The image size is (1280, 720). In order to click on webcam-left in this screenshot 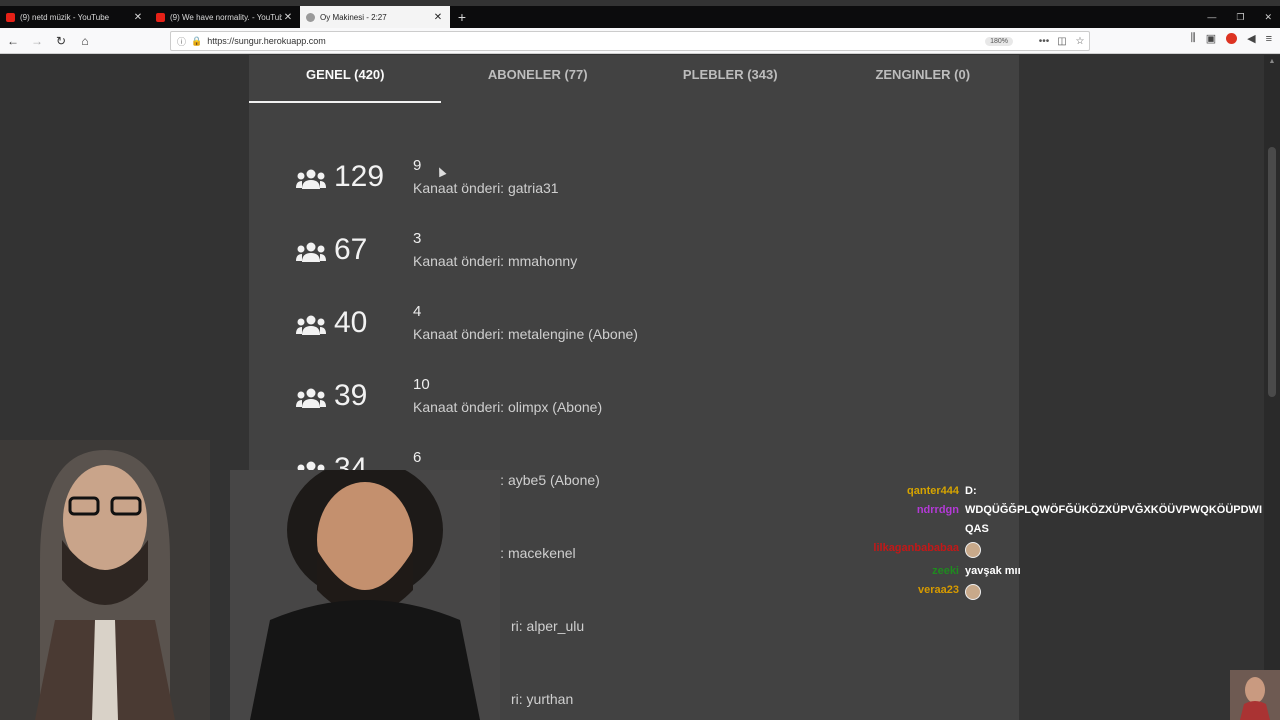, I will do `click(105, 580)`.